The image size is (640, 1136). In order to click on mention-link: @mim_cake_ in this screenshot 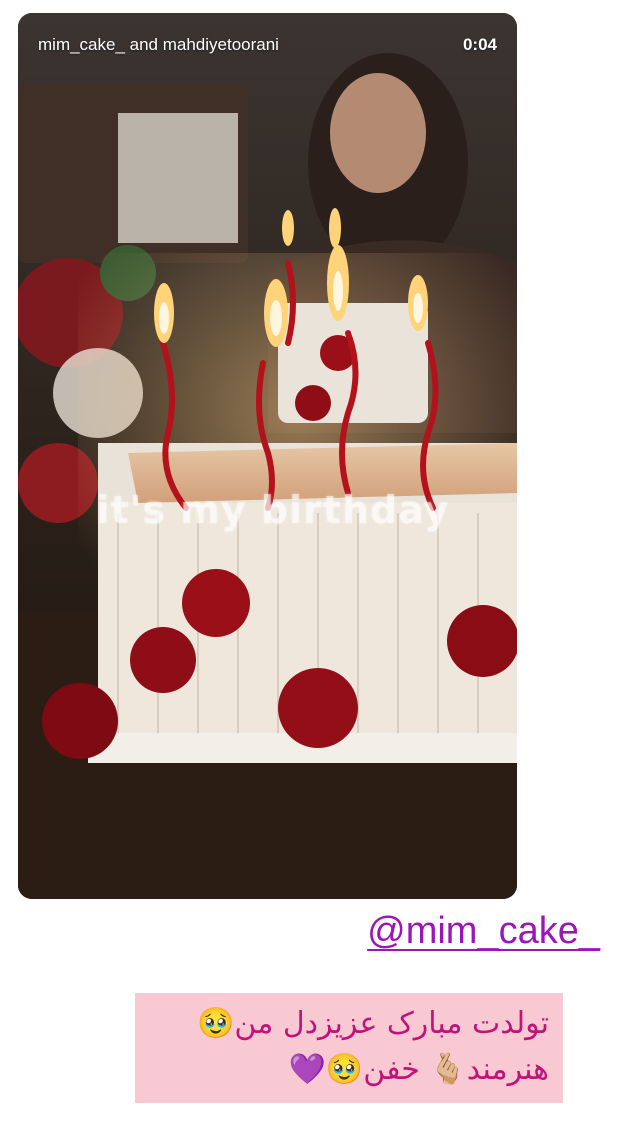, I will do `click(483, 931)`.